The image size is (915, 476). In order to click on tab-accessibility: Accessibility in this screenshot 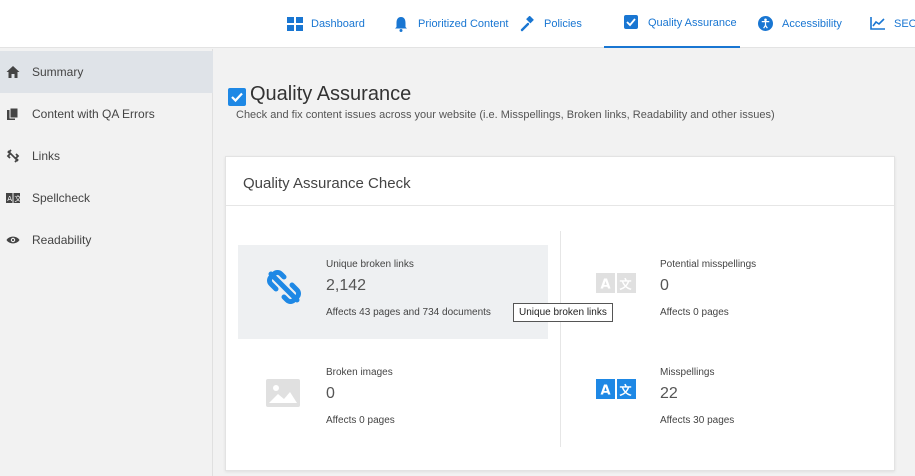, I will do `click(800, 24)`.